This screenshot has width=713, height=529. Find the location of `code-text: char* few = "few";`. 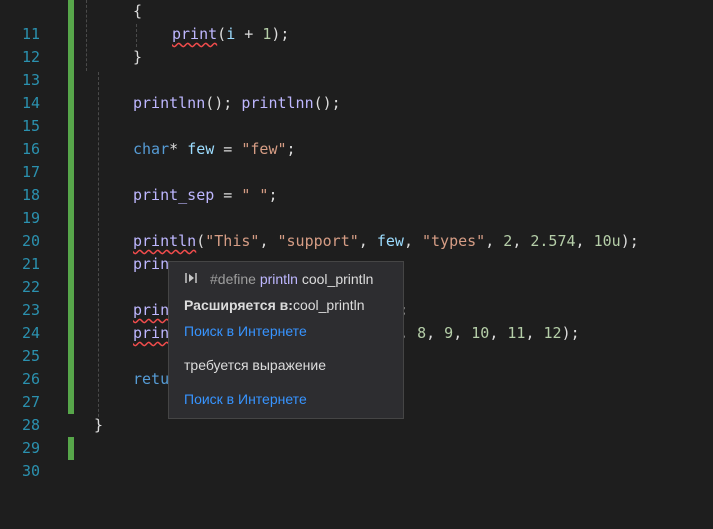

code-text: char* few = "few"; is located at coordinates (214, 149).